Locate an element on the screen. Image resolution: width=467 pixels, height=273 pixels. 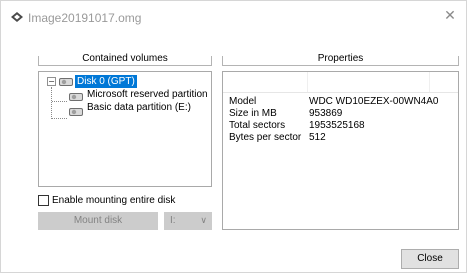
property-value: 512 is located at coordinates (317, 137).